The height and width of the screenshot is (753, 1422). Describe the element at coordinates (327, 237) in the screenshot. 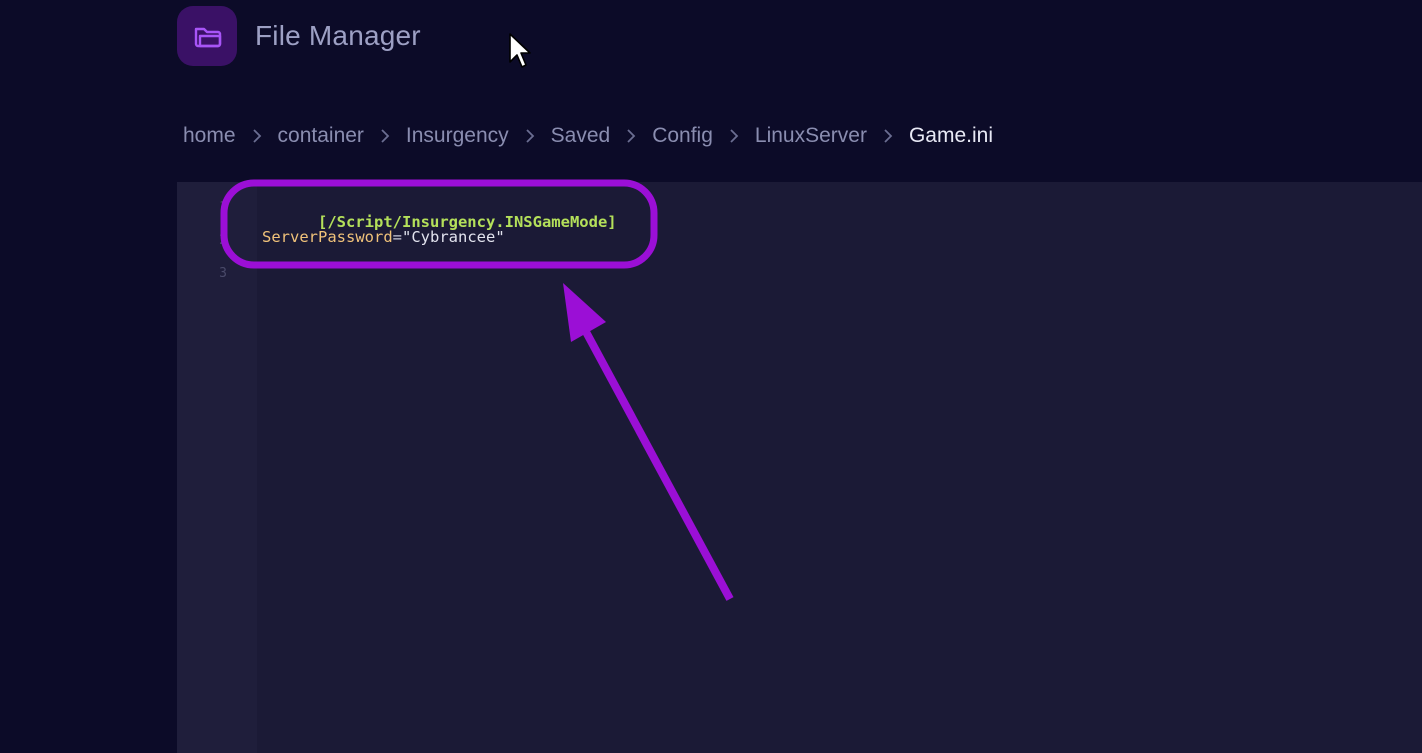

I see `ini-key: ServerPassword` at that location.